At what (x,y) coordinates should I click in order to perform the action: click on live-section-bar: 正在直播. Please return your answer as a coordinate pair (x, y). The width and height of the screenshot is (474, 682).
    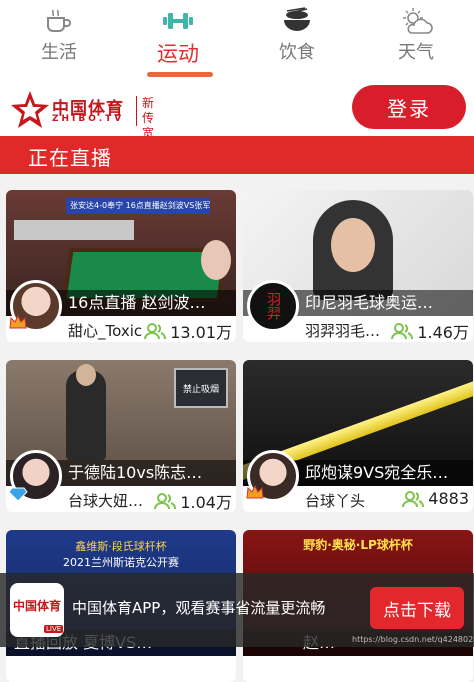
    Looking at the image, I should click on (237, 155).